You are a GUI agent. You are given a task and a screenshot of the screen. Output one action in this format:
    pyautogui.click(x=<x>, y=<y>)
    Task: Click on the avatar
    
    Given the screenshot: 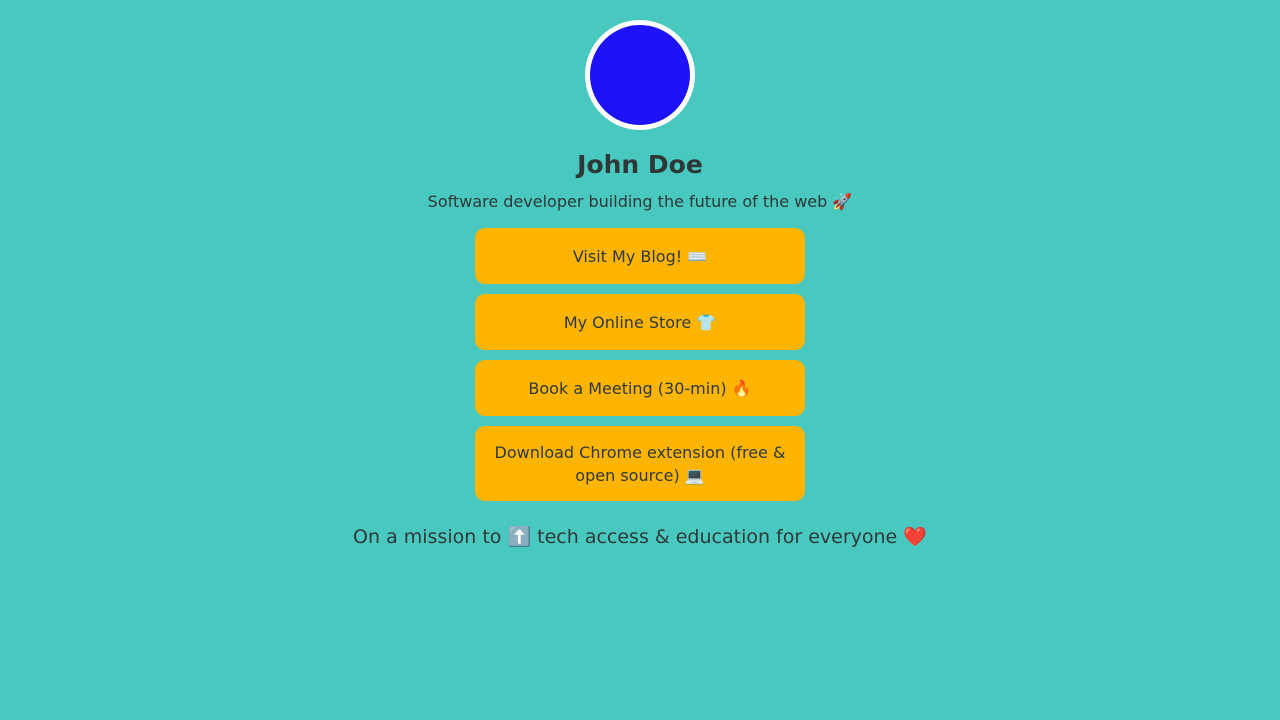 What is the action you would take?
    pyautogui.click(x=640, y=75)
    